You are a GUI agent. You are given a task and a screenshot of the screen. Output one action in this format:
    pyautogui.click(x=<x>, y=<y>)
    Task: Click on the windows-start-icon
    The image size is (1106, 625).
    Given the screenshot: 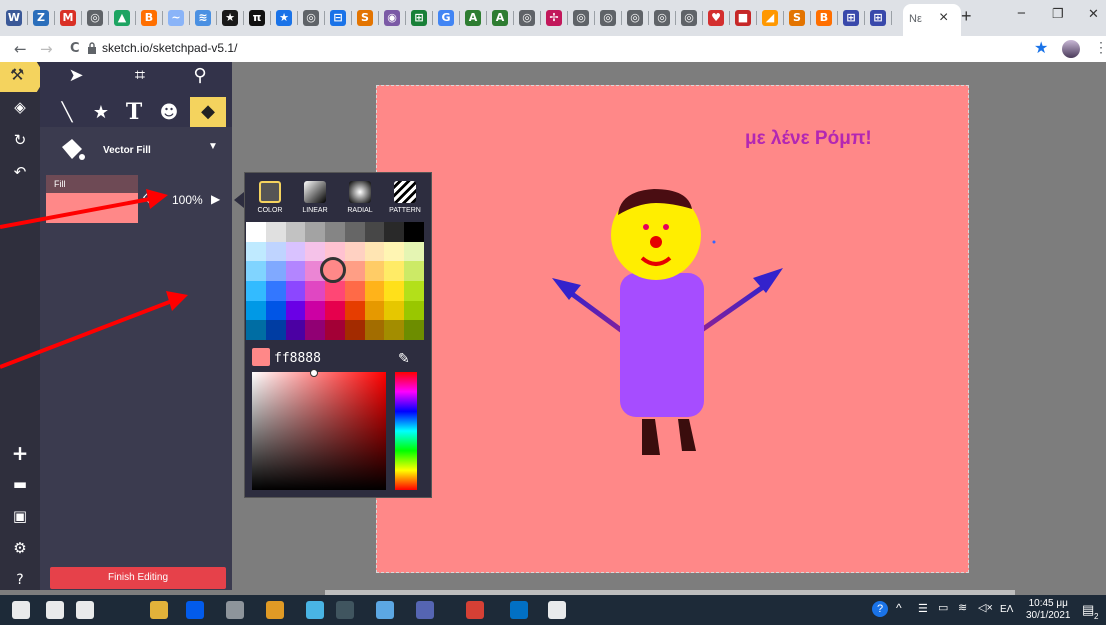 What is the action you would take?
    pyautogui.click(x=21, y=610)
    